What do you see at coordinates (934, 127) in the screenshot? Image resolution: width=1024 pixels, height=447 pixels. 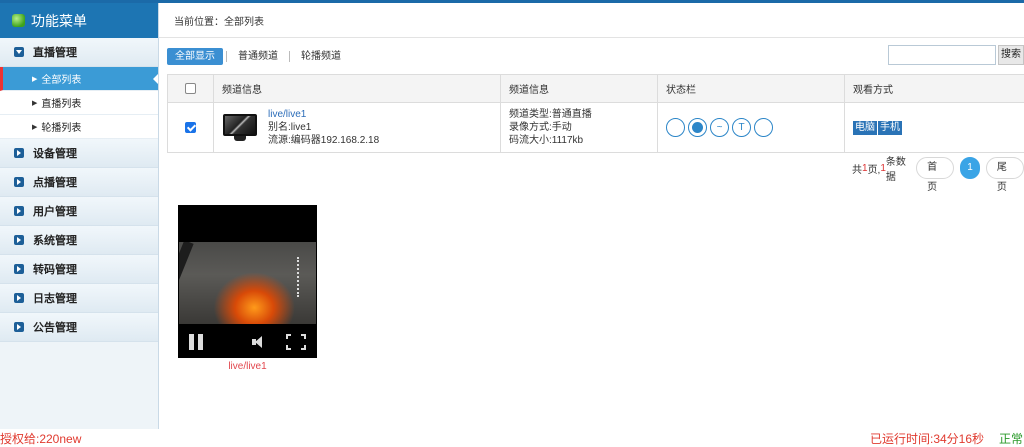 I see `watch-mode-cell: 电脑 手机` at bounding box center [934, 127].